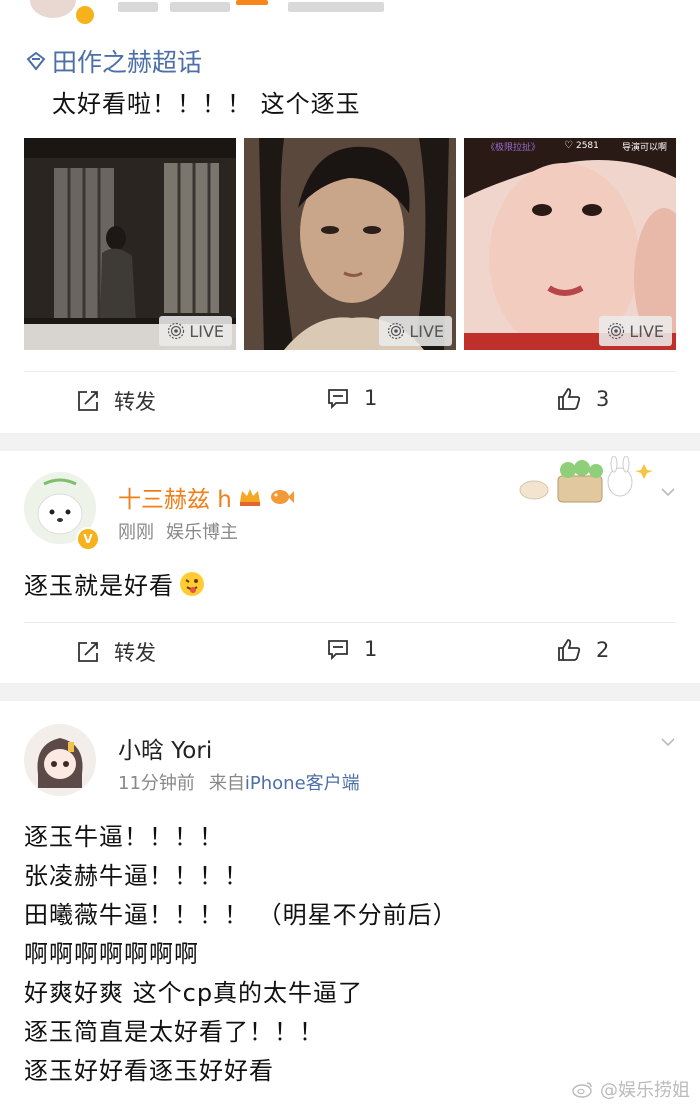 Image resolution: width=700 pixels, height=1110 pixels. What do you see at coordinates (603, 399) in the screenshot?
I see `like-count: 3` at bounding box center [603, 399].